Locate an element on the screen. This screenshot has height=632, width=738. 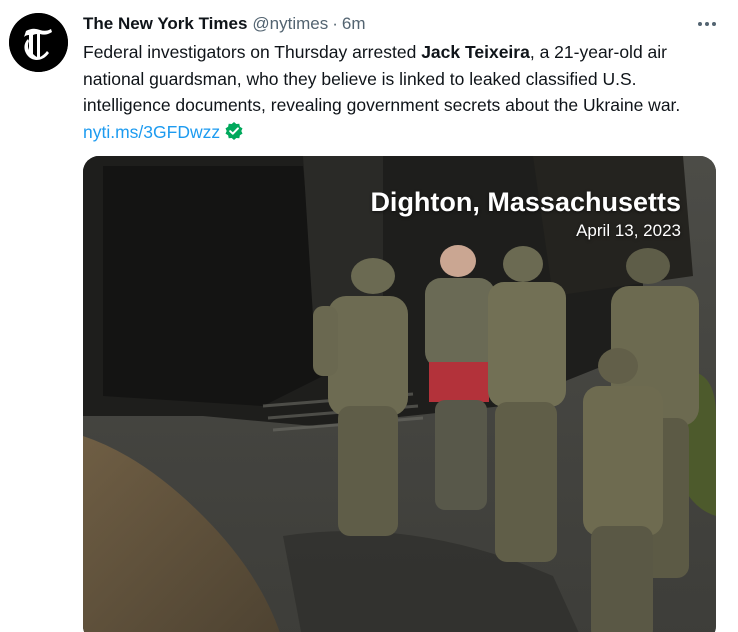
nyt-logo-icon is located at coordinates (38, 42).